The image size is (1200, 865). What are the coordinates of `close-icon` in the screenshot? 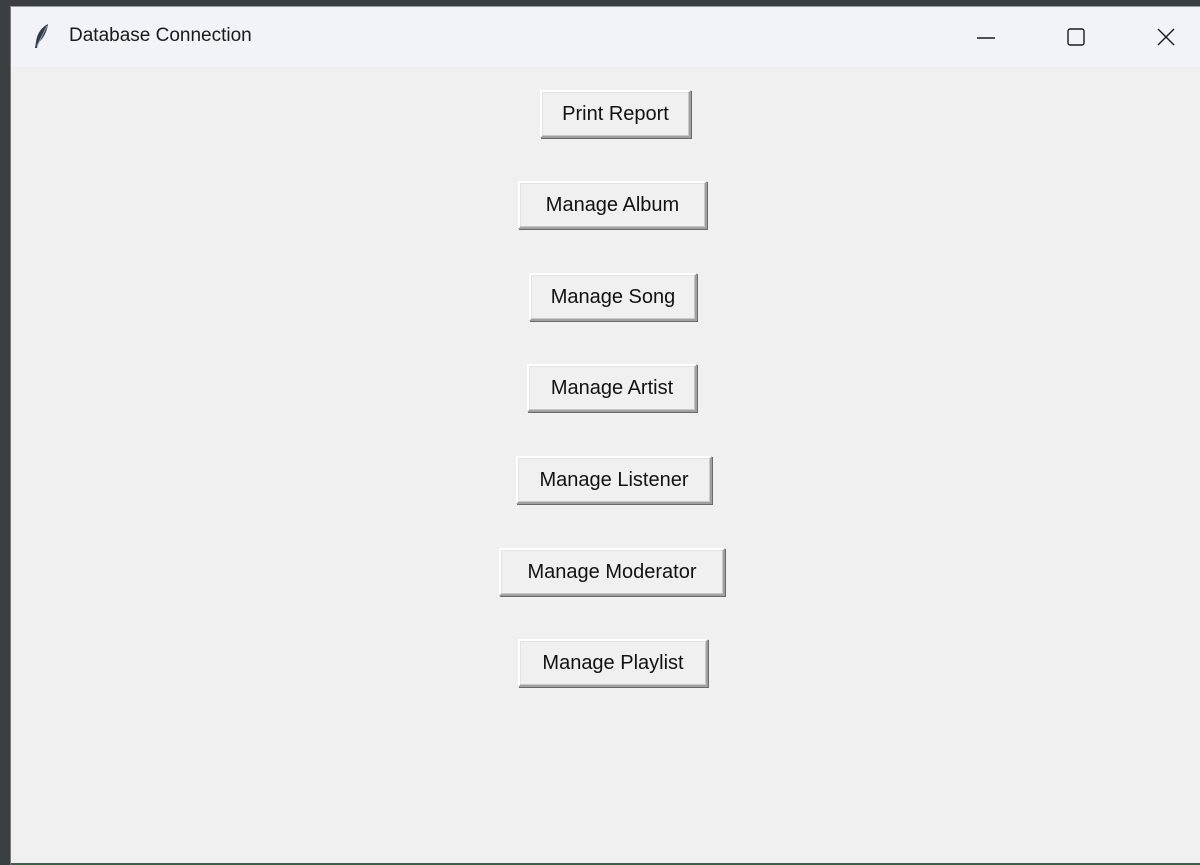 It's located at (1166, 37).